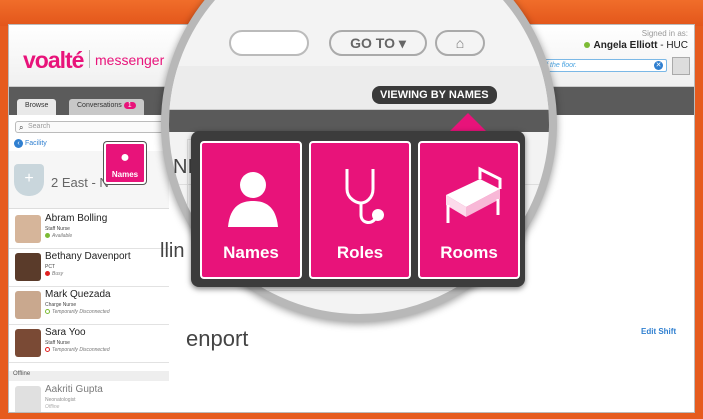 This screenshot has height=419, width=703. Describe the element at coordinates (364, 196) in the screenshot. I see `stethoscope-icon` at that location.